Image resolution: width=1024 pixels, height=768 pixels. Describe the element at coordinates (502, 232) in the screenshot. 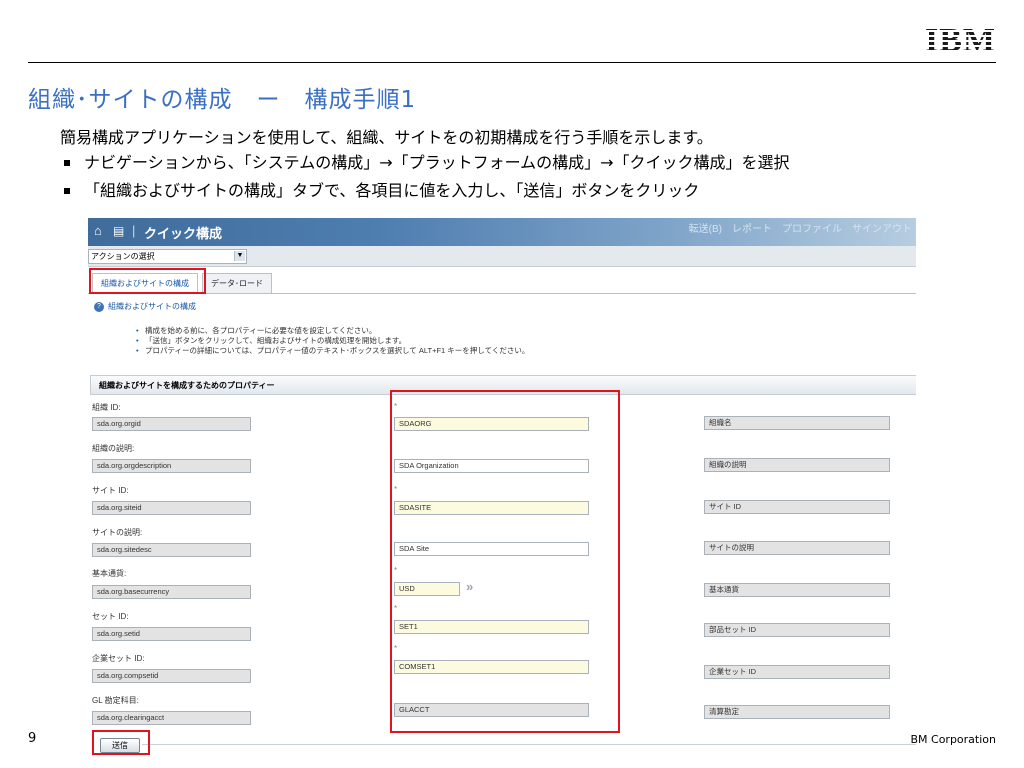

I see `app-header: ⌂ ▤ | クイック構成 転送(B) レポート プロファイル サインアウト` at that location.